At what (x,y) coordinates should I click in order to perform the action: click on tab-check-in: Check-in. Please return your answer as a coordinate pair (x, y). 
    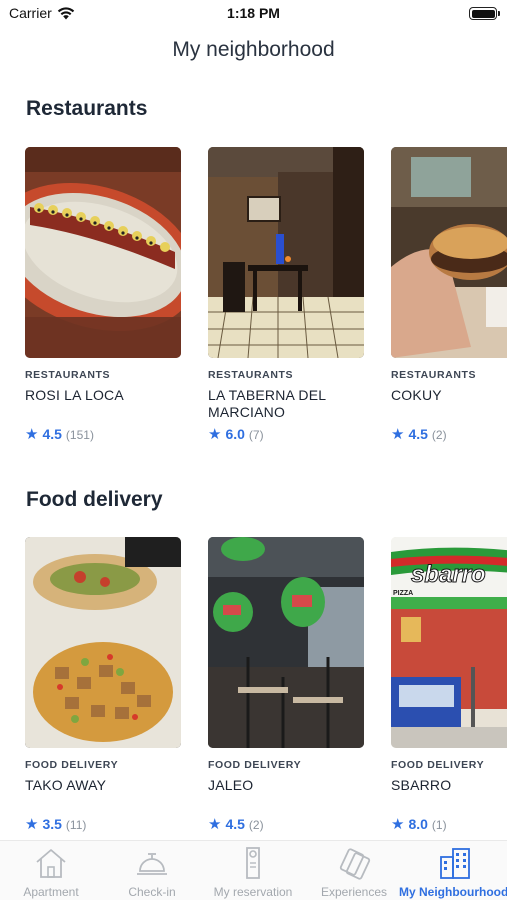
    Looking at the image, I should click on (152, 872).